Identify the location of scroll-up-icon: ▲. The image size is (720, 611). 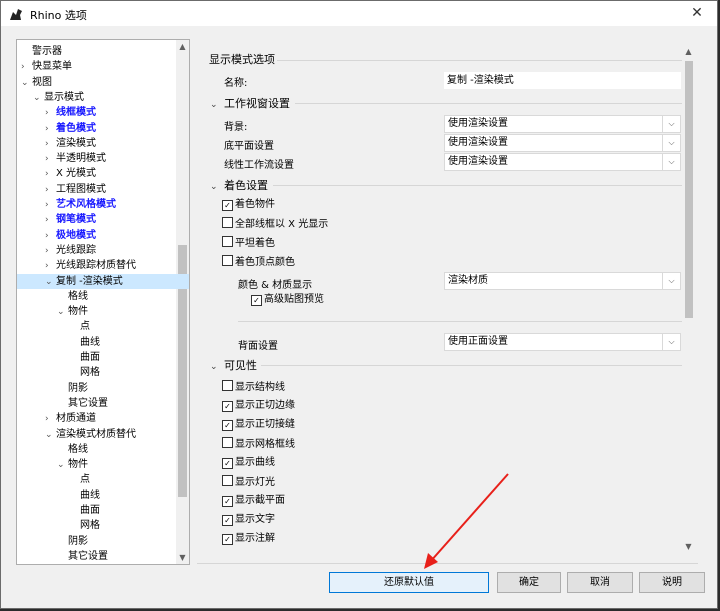
(688, 51).